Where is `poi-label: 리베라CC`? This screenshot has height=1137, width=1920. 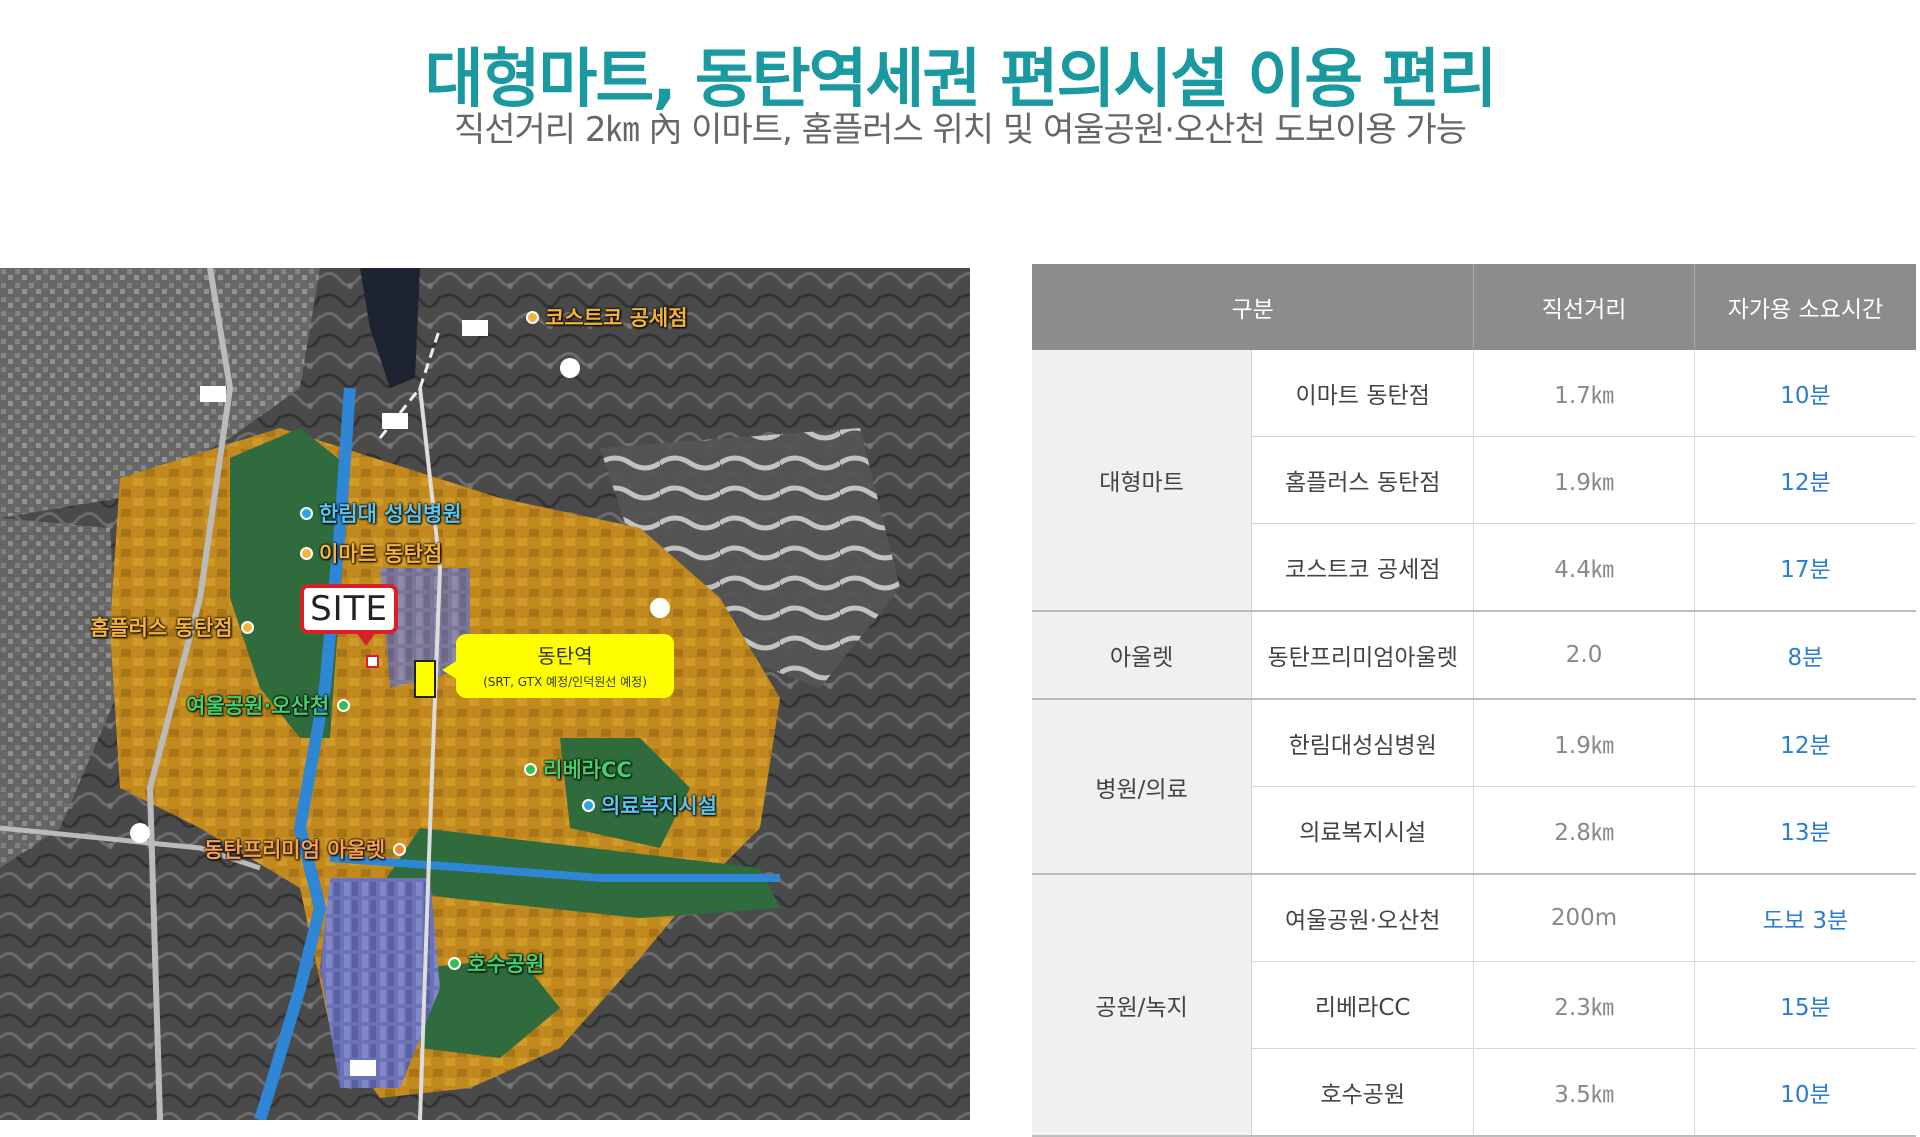 poi-label: 리베라CC is located at coordinates (587, 770).